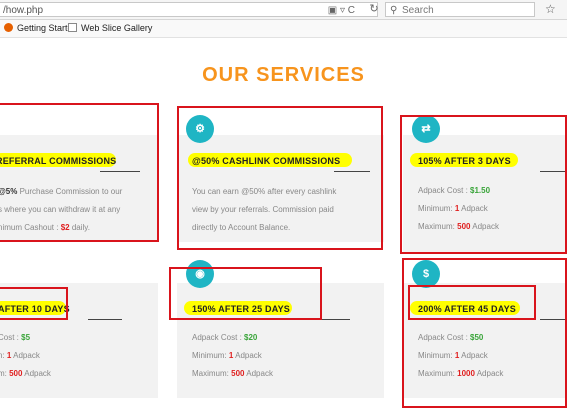 This screenshot has height=410, width=567. Describe the element at coordinates (20, 355) in the screenshot. I see `adpack-minimum: n: 1 Adpack` at that location.